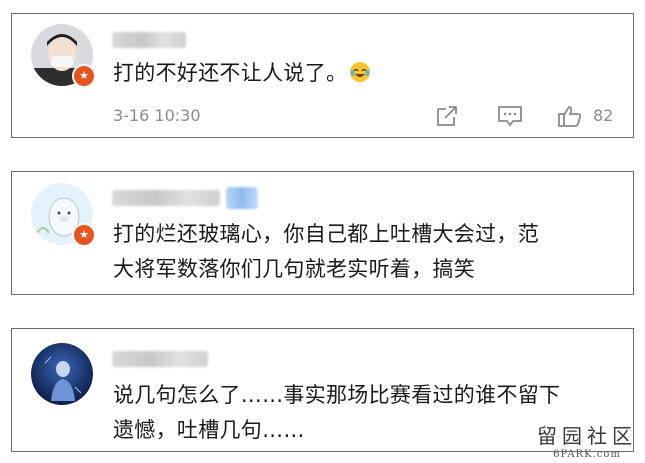 The image size is (645, 463). I want to click on comment-line-2: 大将军数落你们几句就老实听着，搞笑, so click(294, 269).